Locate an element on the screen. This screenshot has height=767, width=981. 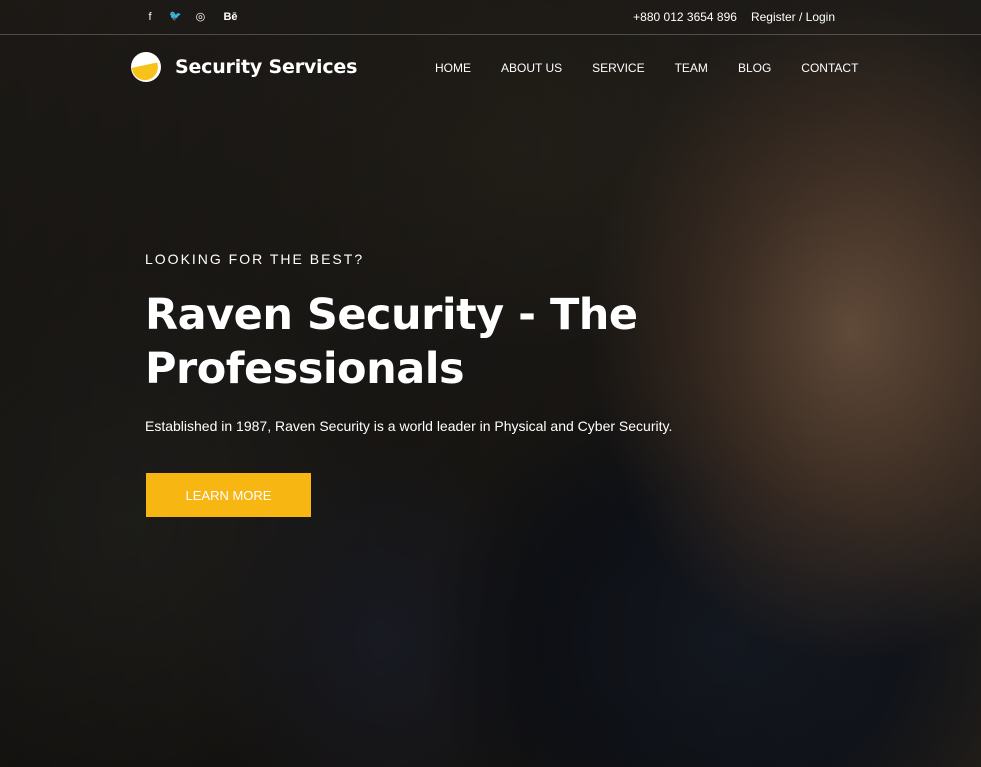
logo-icon is located at coordinates (146, 67).